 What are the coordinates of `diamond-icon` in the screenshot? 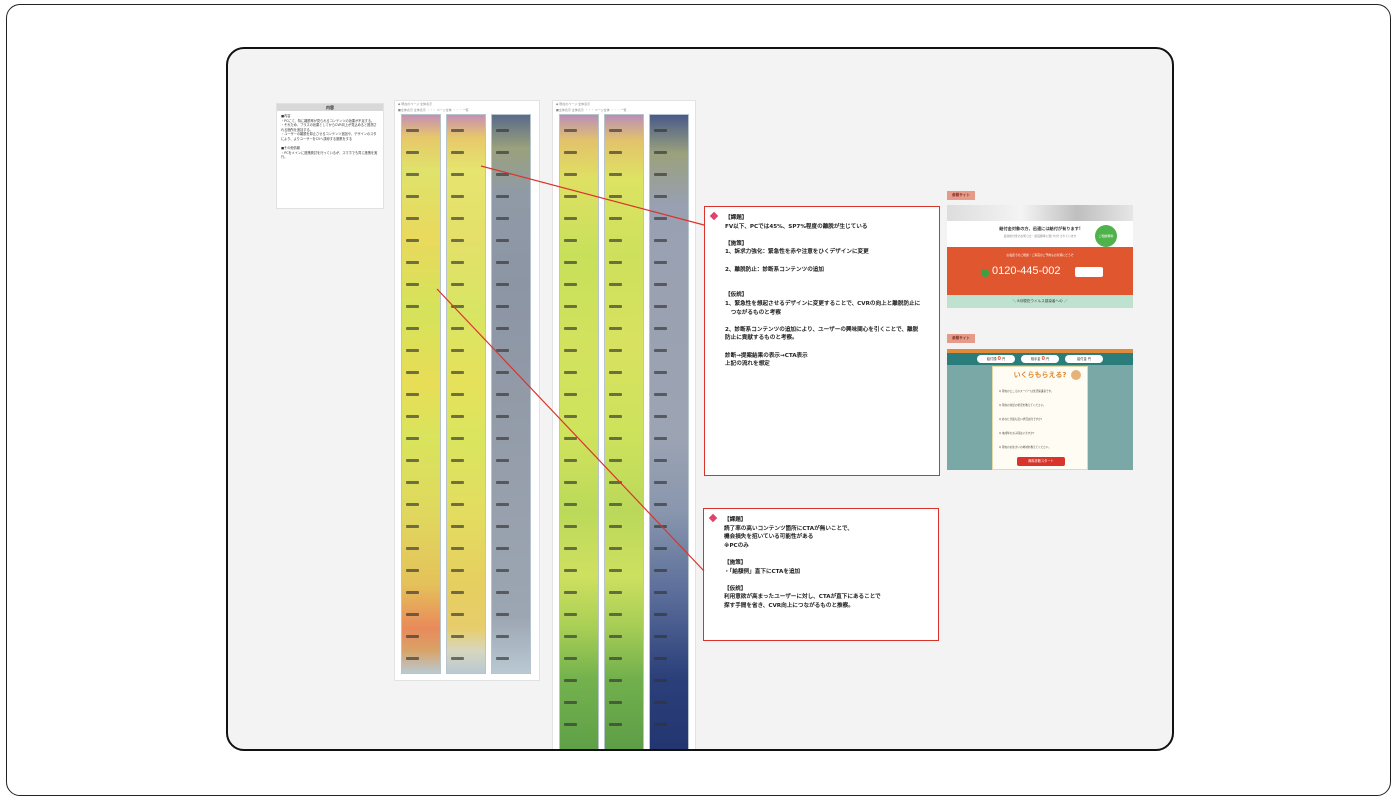 It's located at (713, 518).